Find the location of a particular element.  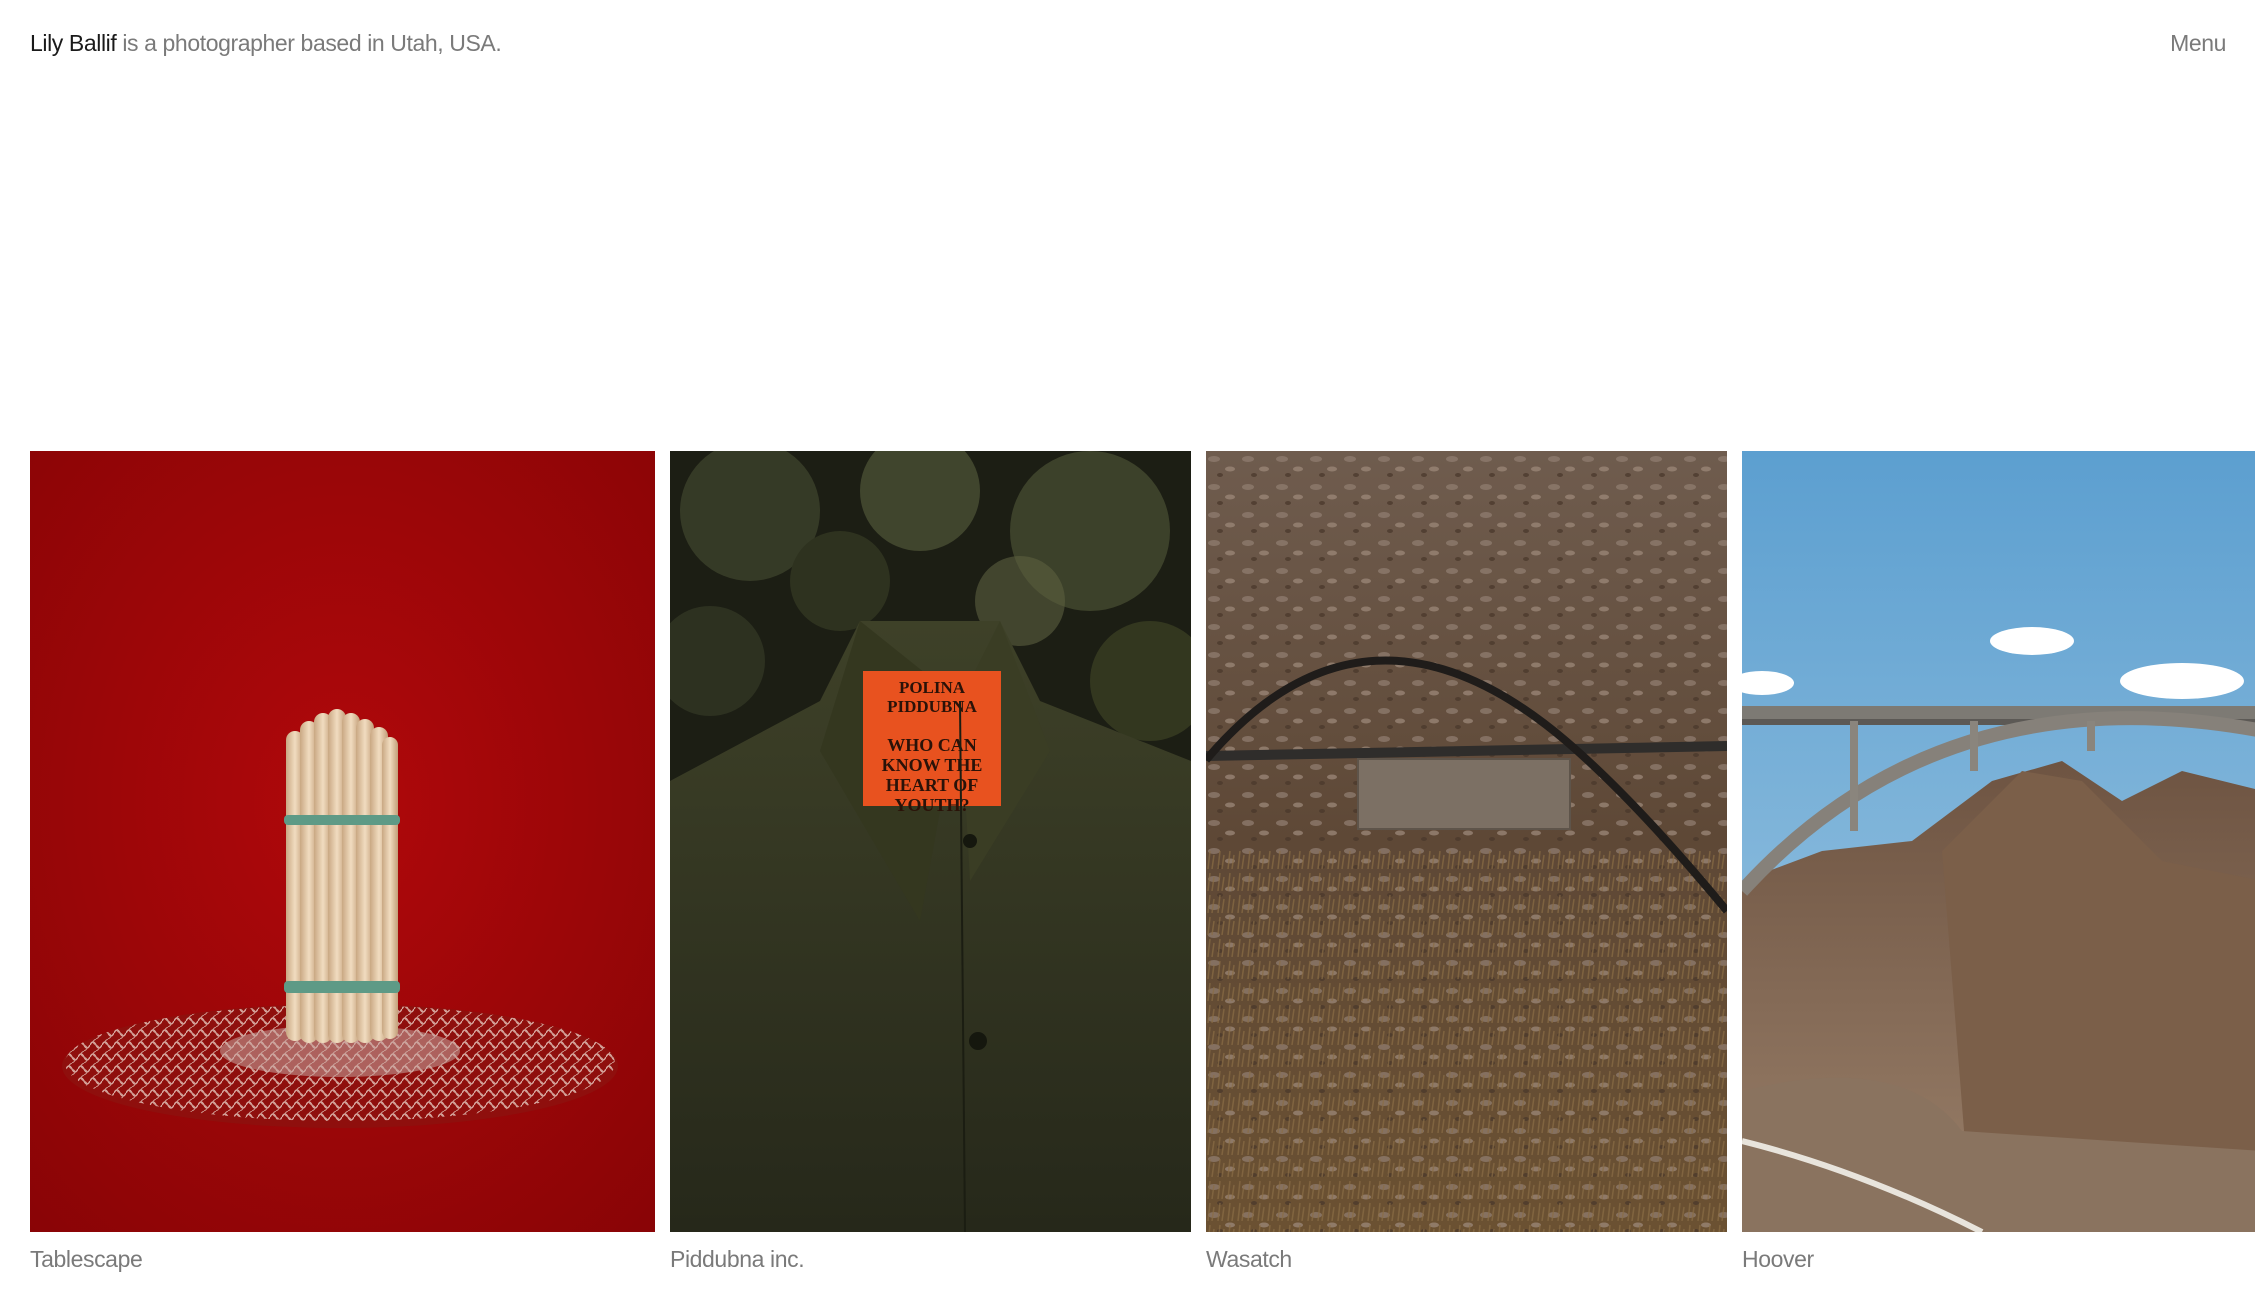

label-line-2: PIDDUBNA is located at coordinates (932, 706).